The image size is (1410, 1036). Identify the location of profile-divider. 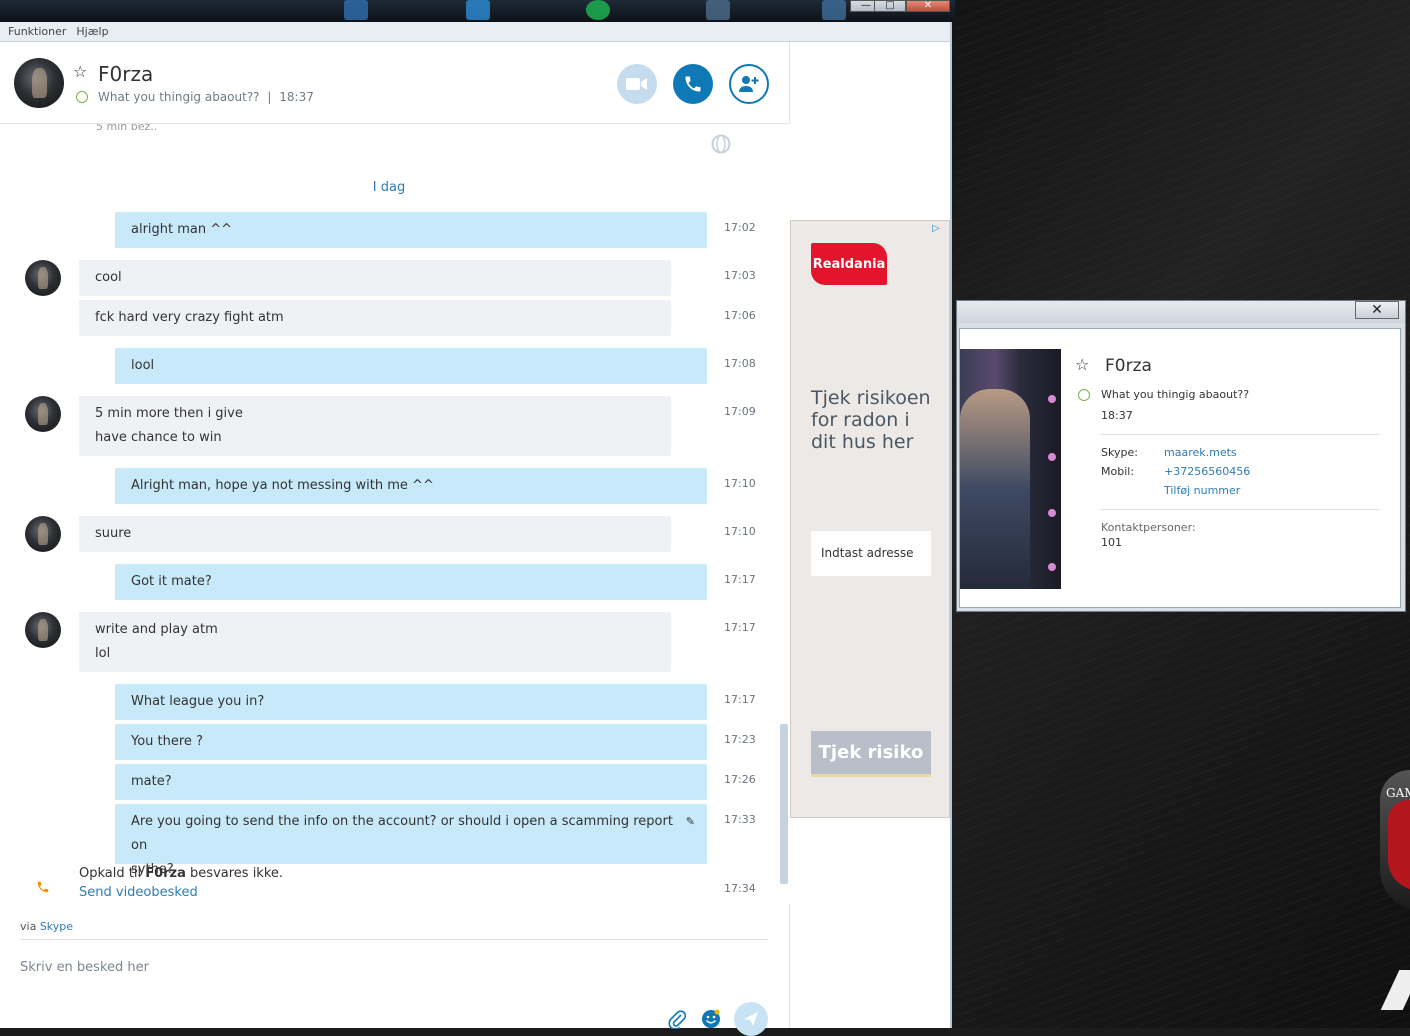
(1240, 434).